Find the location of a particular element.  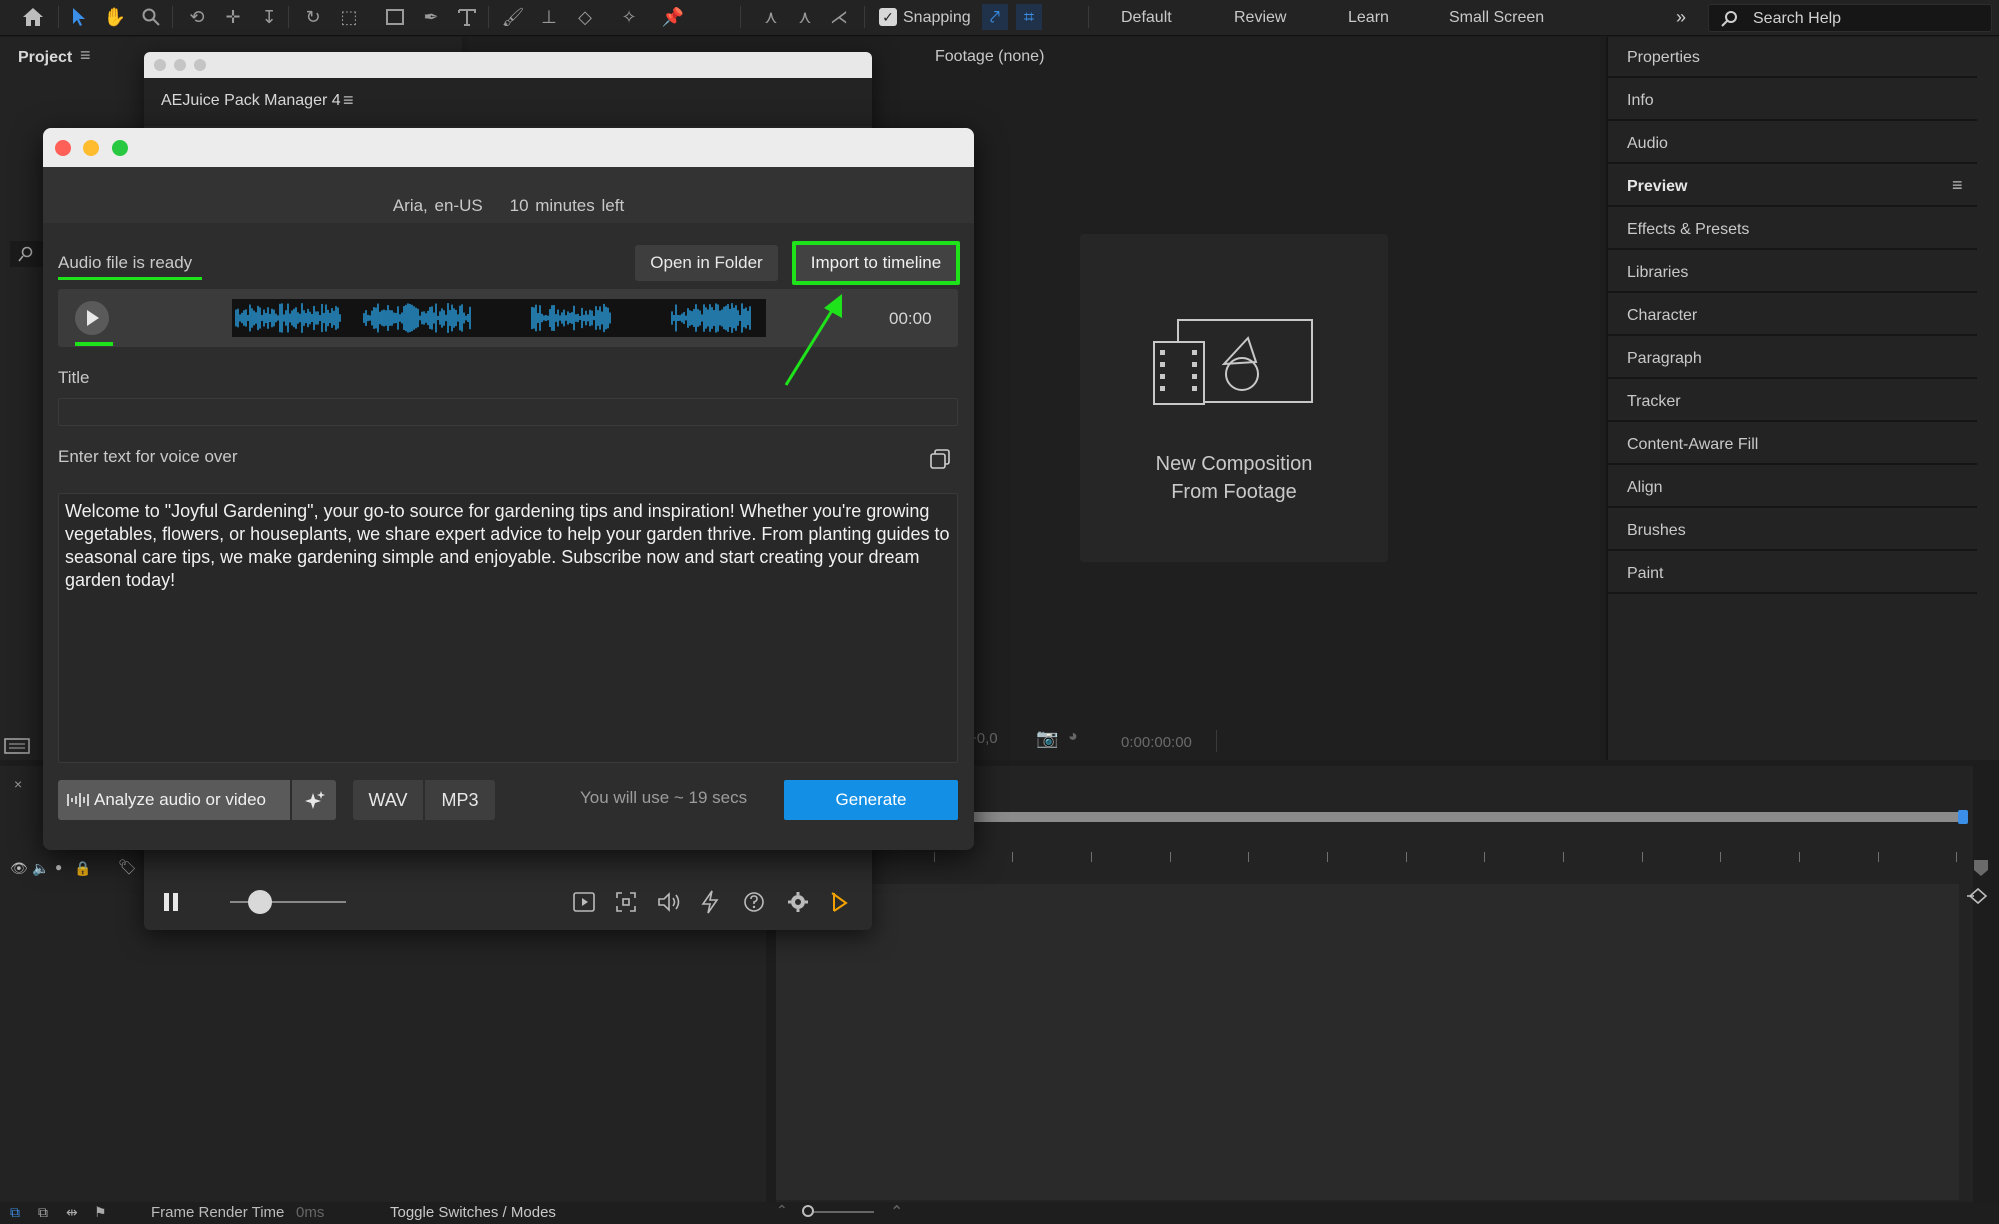

world-axis-icon: ⋏ is located at coordinates (805, 17).